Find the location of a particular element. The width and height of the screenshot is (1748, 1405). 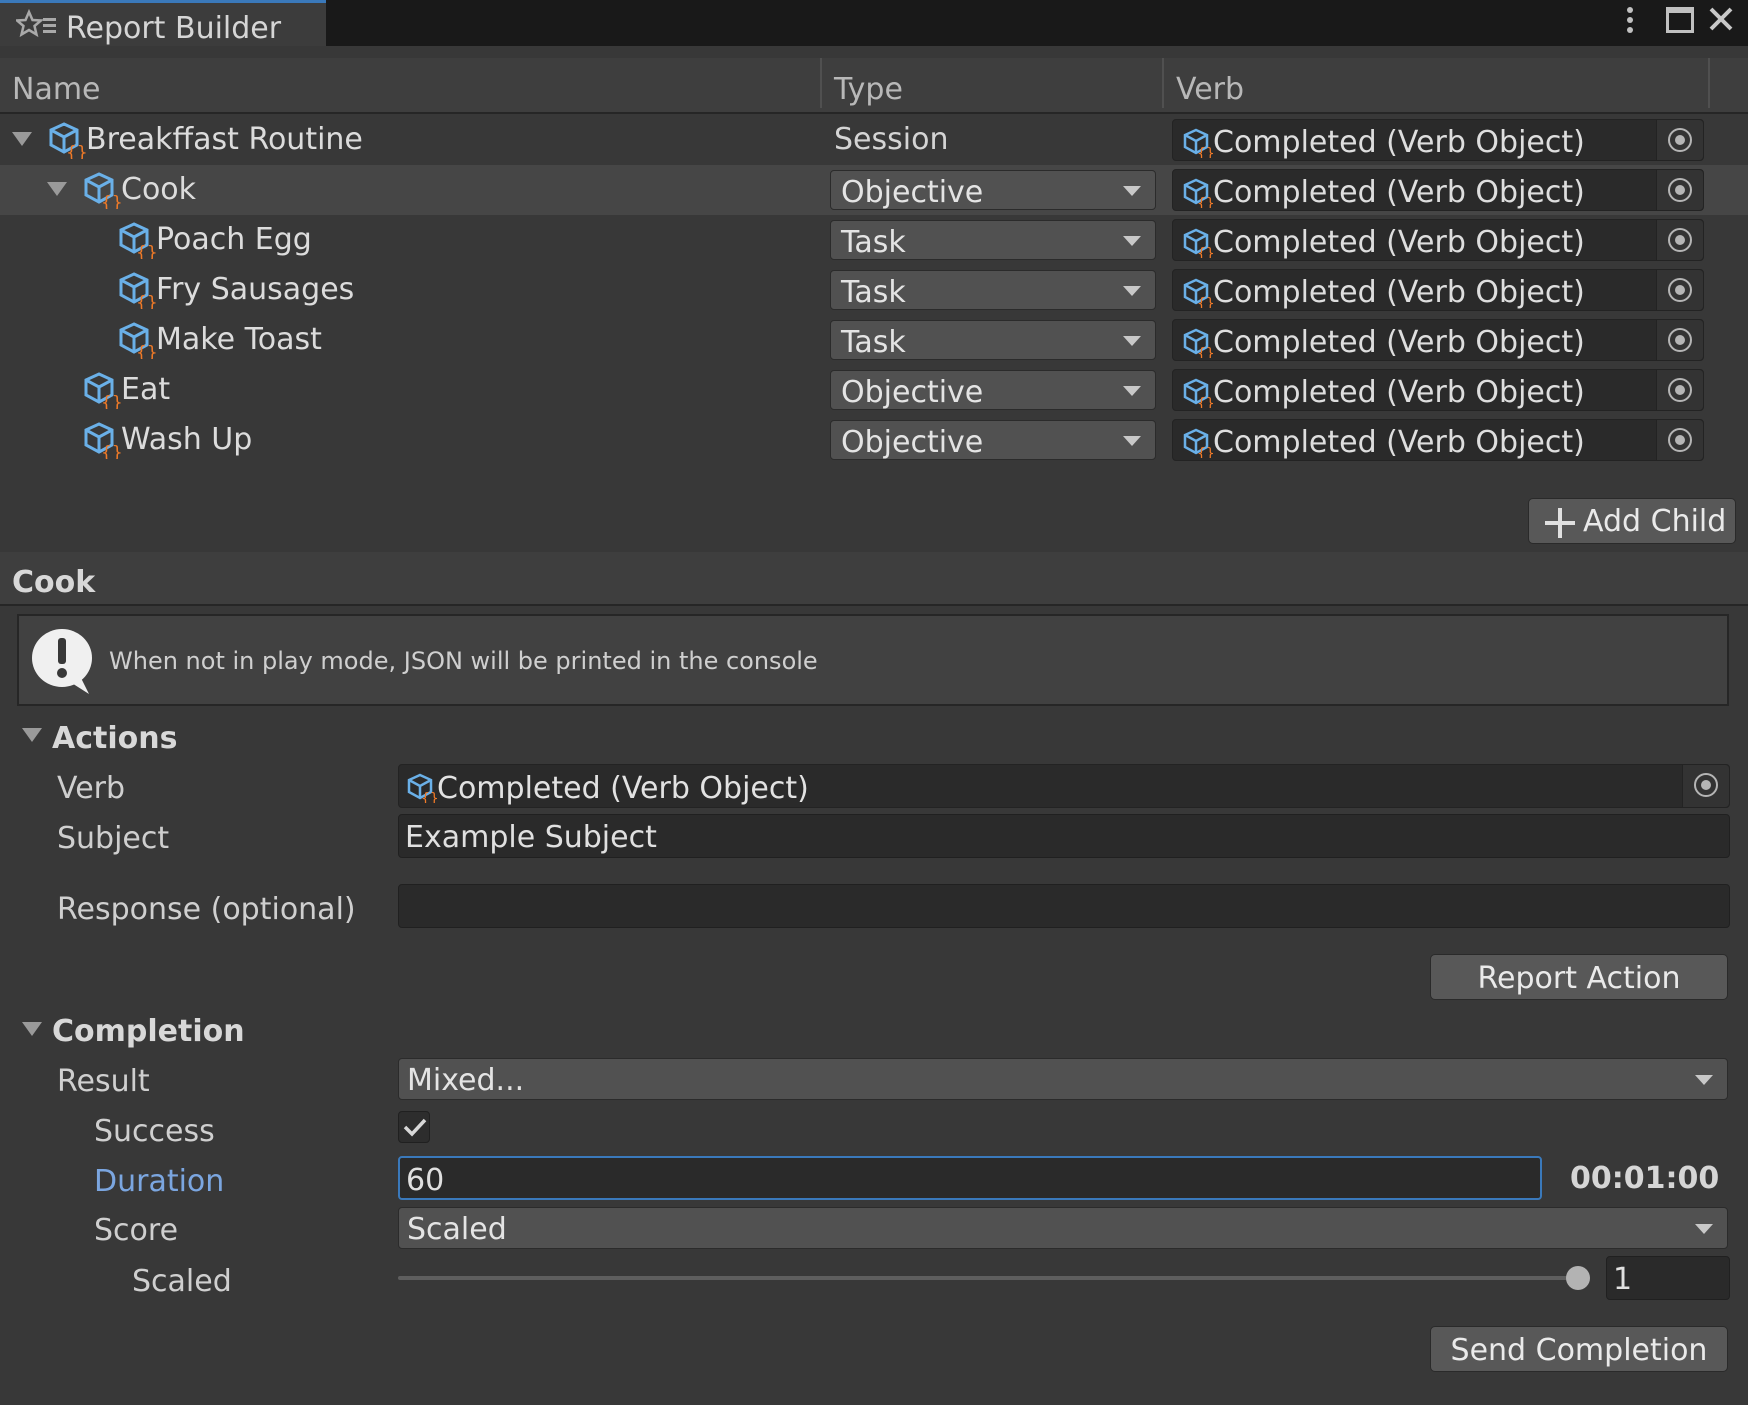

scaled-label: Scaled is located at coordinates (182, 1281).